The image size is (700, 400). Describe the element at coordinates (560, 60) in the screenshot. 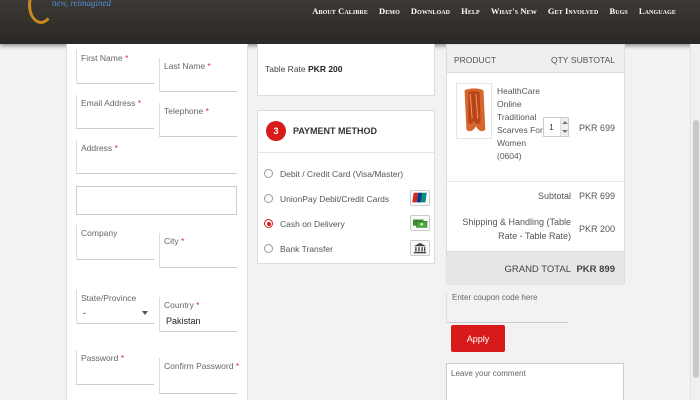

I see `col-qty: QTY` at that location.